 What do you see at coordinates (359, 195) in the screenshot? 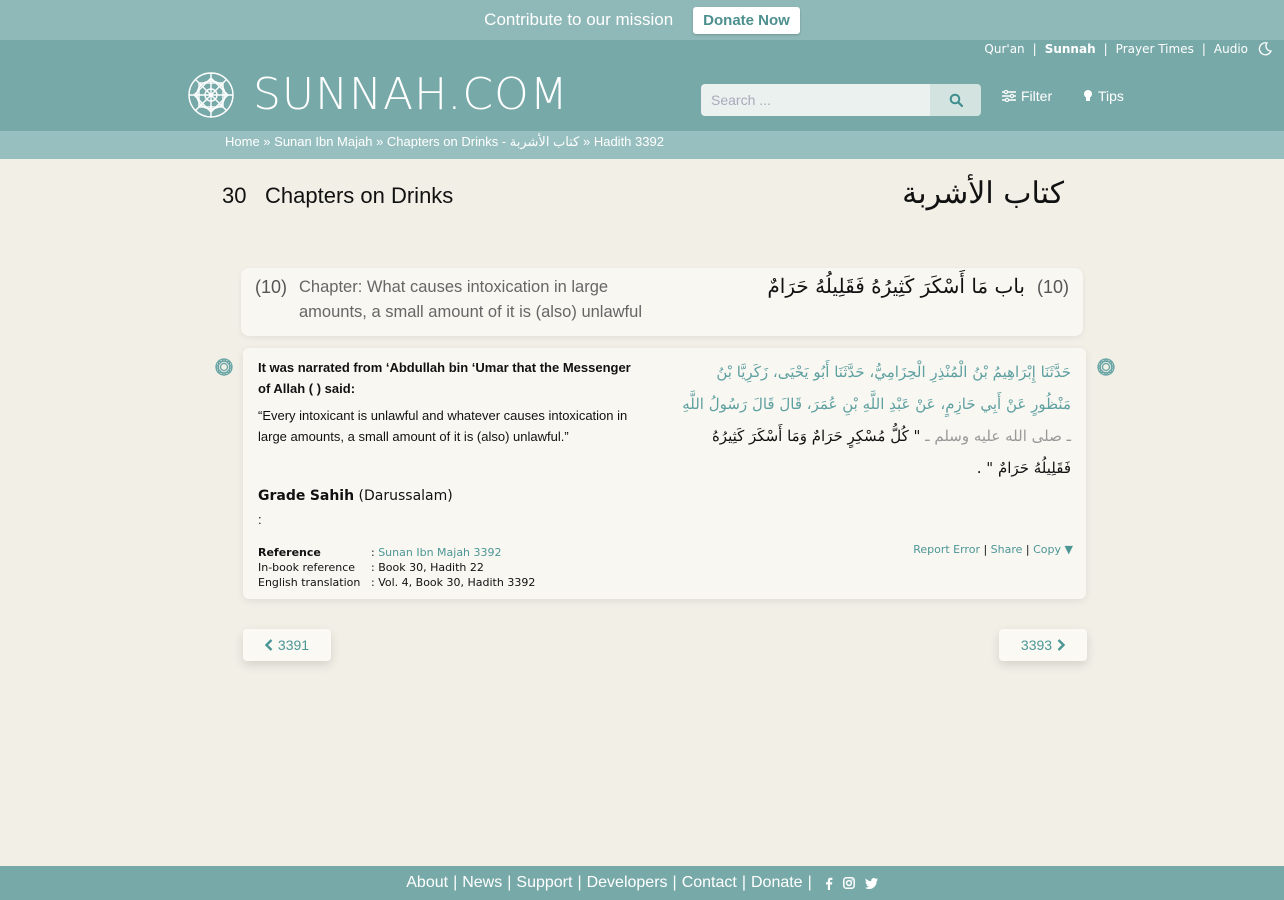
I see `book-title: Chapters on Drinks` at bounding box center [359, 195].